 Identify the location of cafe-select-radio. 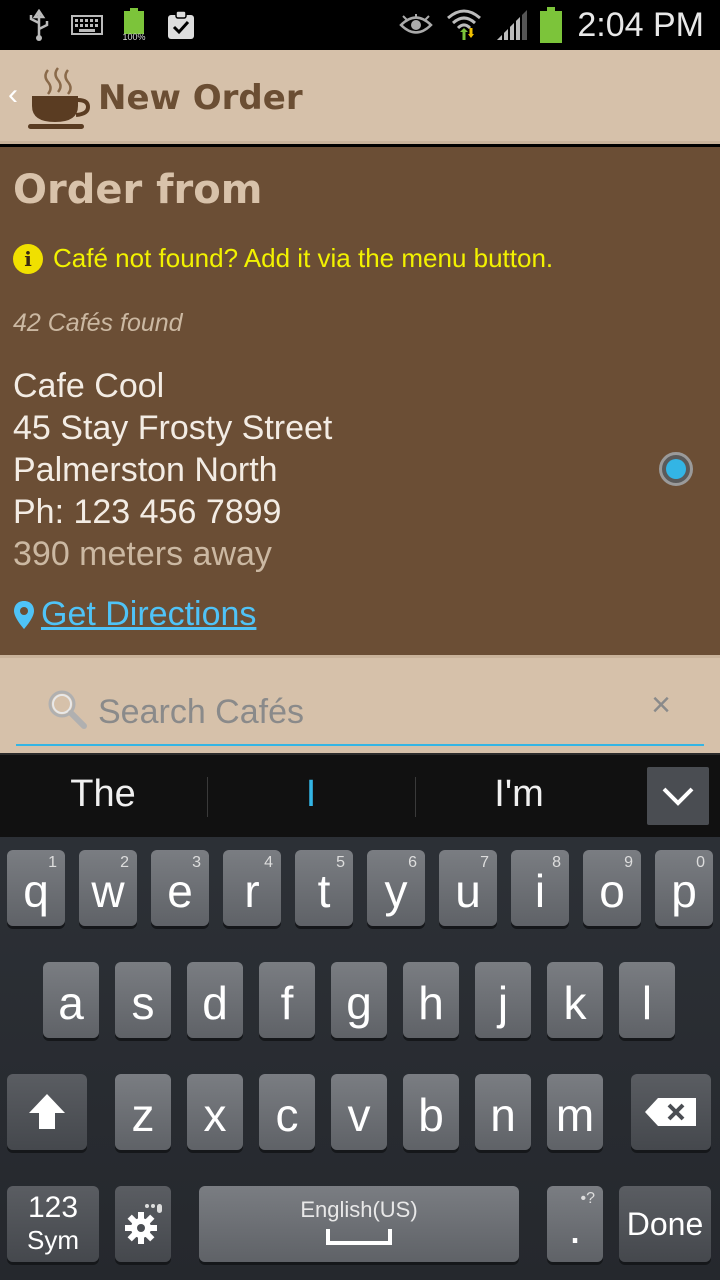
(676, 469).